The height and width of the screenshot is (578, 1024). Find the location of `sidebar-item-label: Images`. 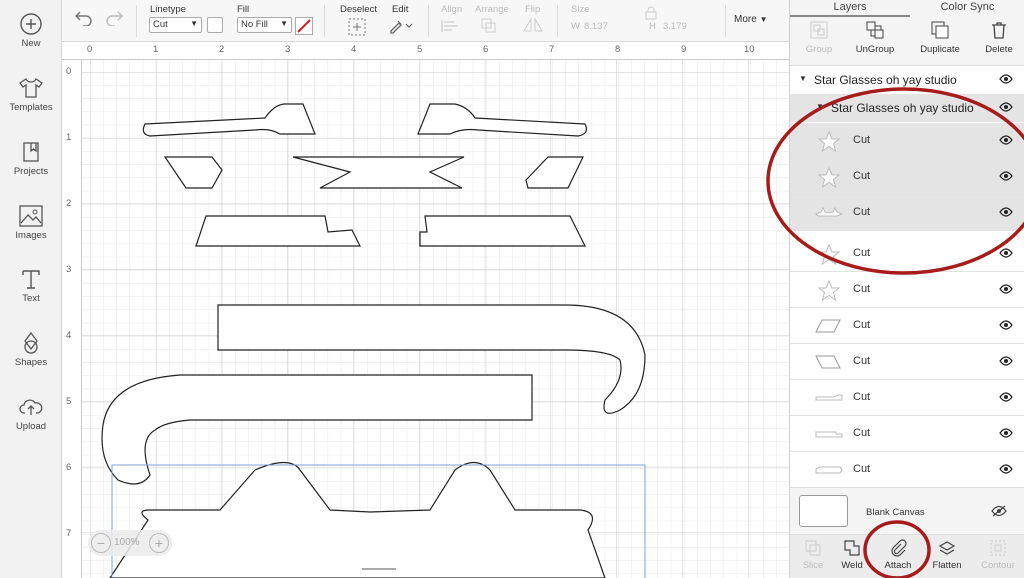

sidebar-item-label: Images is located at coordinates (31, 235).